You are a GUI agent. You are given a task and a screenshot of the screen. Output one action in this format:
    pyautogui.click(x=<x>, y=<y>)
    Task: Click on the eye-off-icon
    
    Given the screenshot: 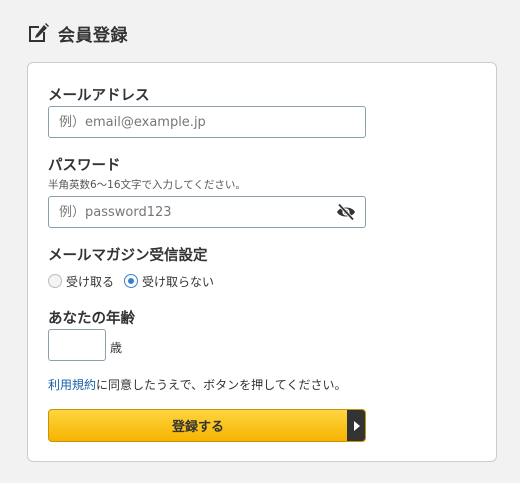 What is the action you would take?
    pyautogui.click(x=346, y=212)
    